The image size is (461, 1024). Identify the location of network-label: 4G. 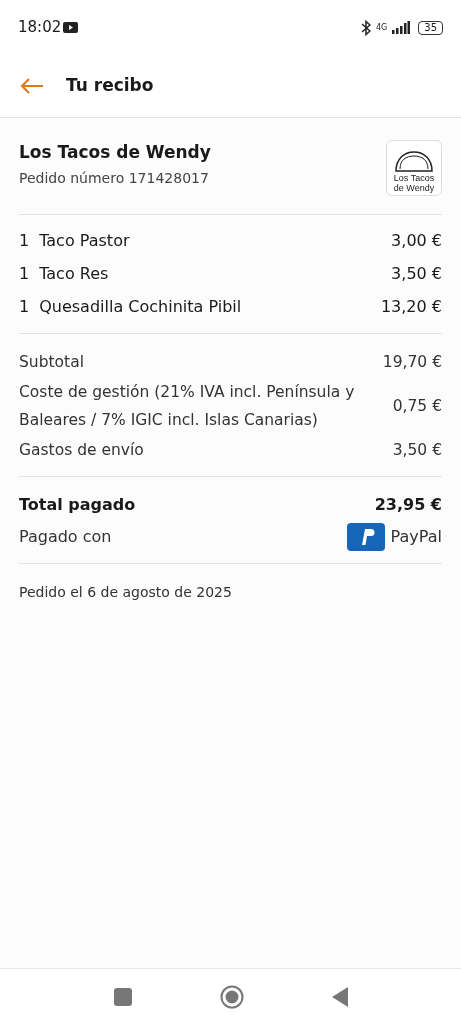
(381, 27).